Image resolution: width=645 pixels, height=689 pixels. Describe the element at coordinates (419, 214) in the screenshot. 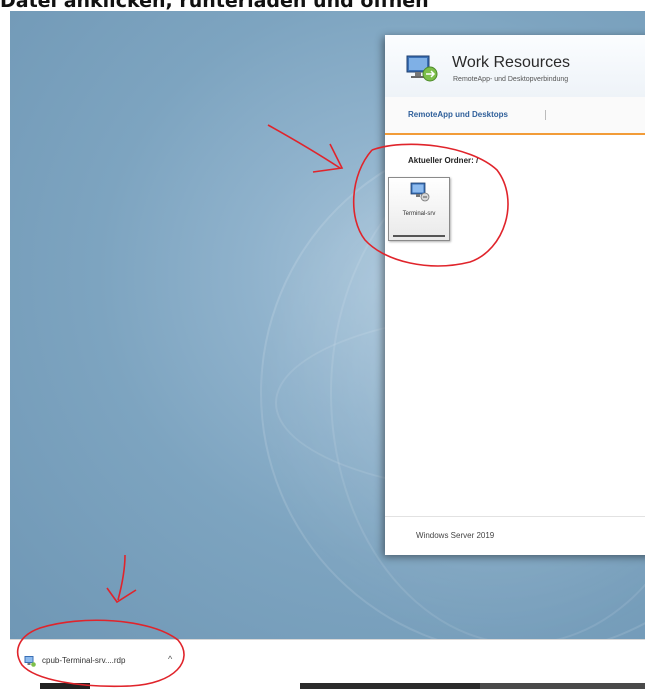

I see `tile-label: Terminal-srv` at that location.